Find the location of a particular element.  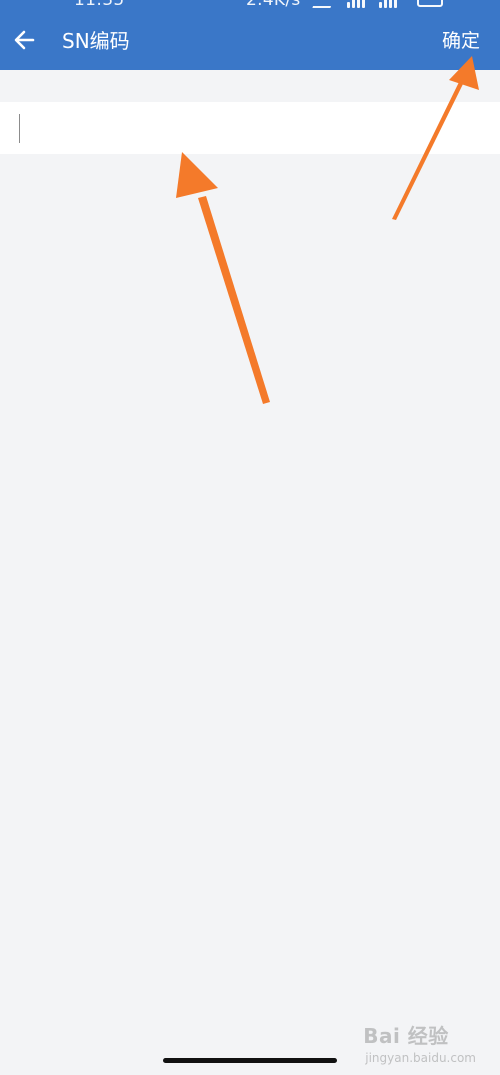

home-indicator is located at coordinates (250, 1060).